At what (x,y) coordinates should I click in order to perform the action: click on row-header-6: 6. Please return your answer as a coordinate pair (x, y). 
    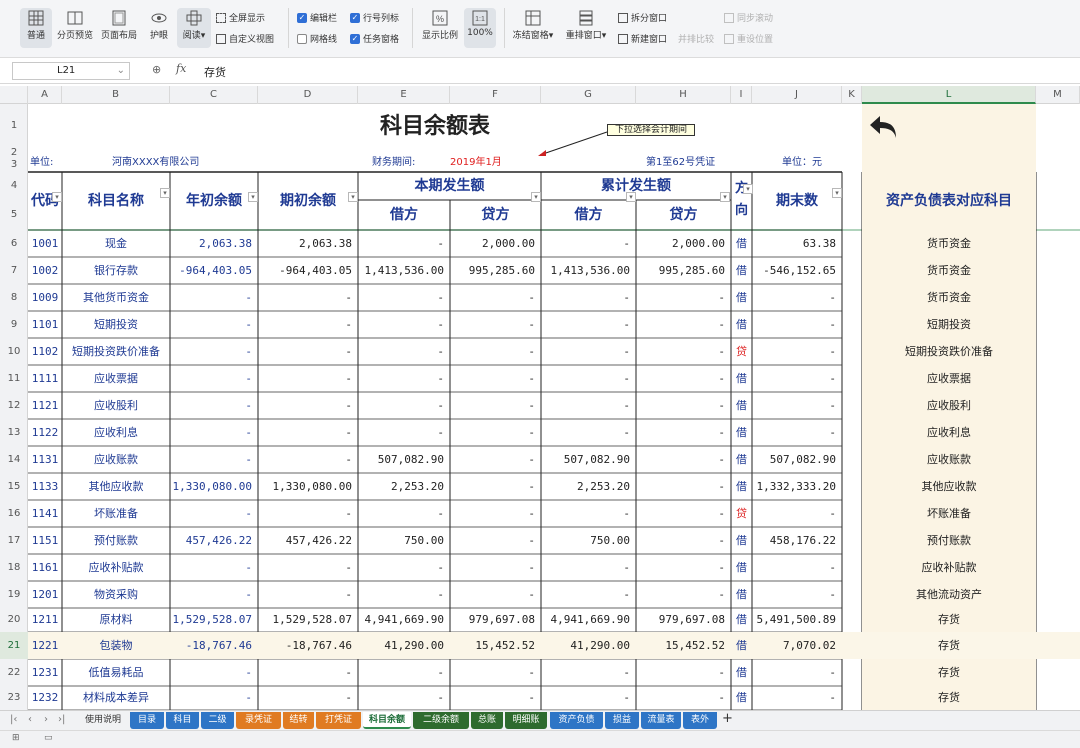
    Looking at the image, I should click on (14, 243).